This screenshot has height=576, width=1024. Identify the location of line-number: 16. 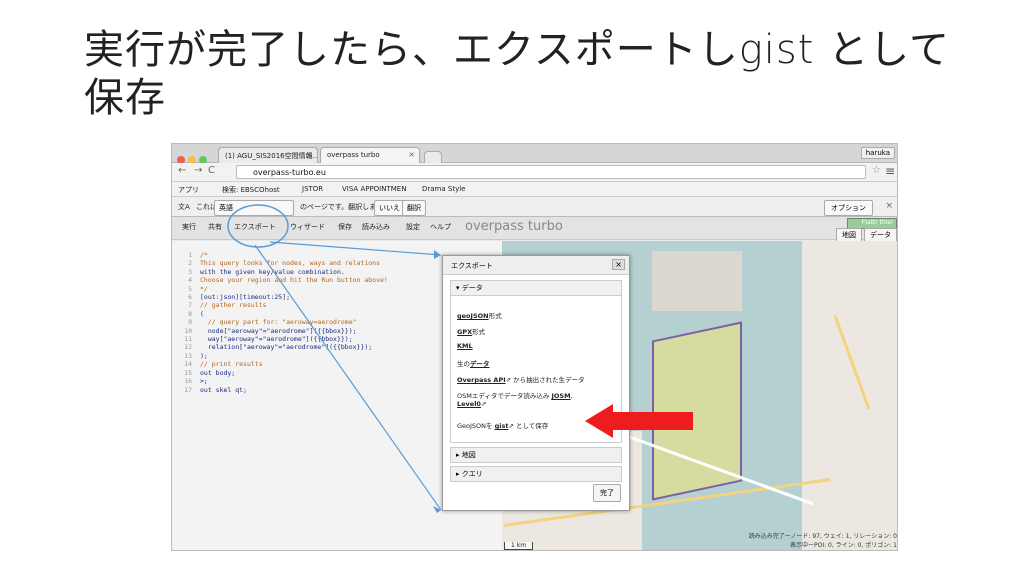
(188, 381).